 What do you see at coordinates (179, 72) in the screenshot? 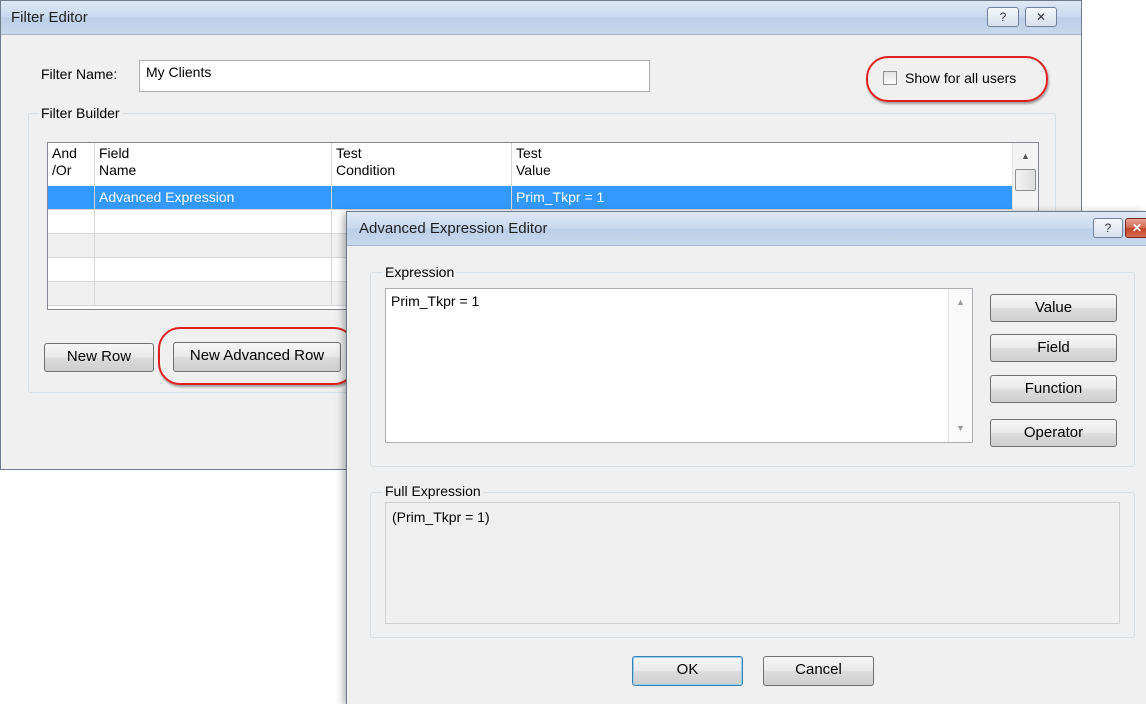
I see `filter-name-value: My Clients` at bounding box center [179, 72].